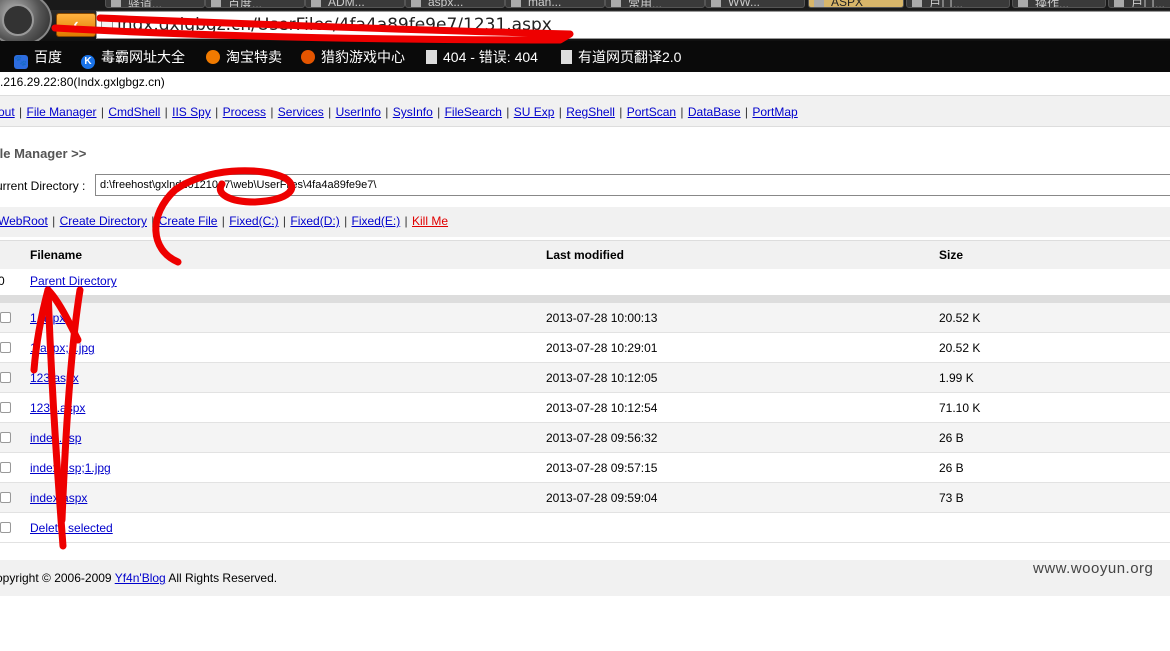 The width and height of the screenshot is (1170, 651). I want to click on menu-userinfo: UserInfo, so click(358, 112).